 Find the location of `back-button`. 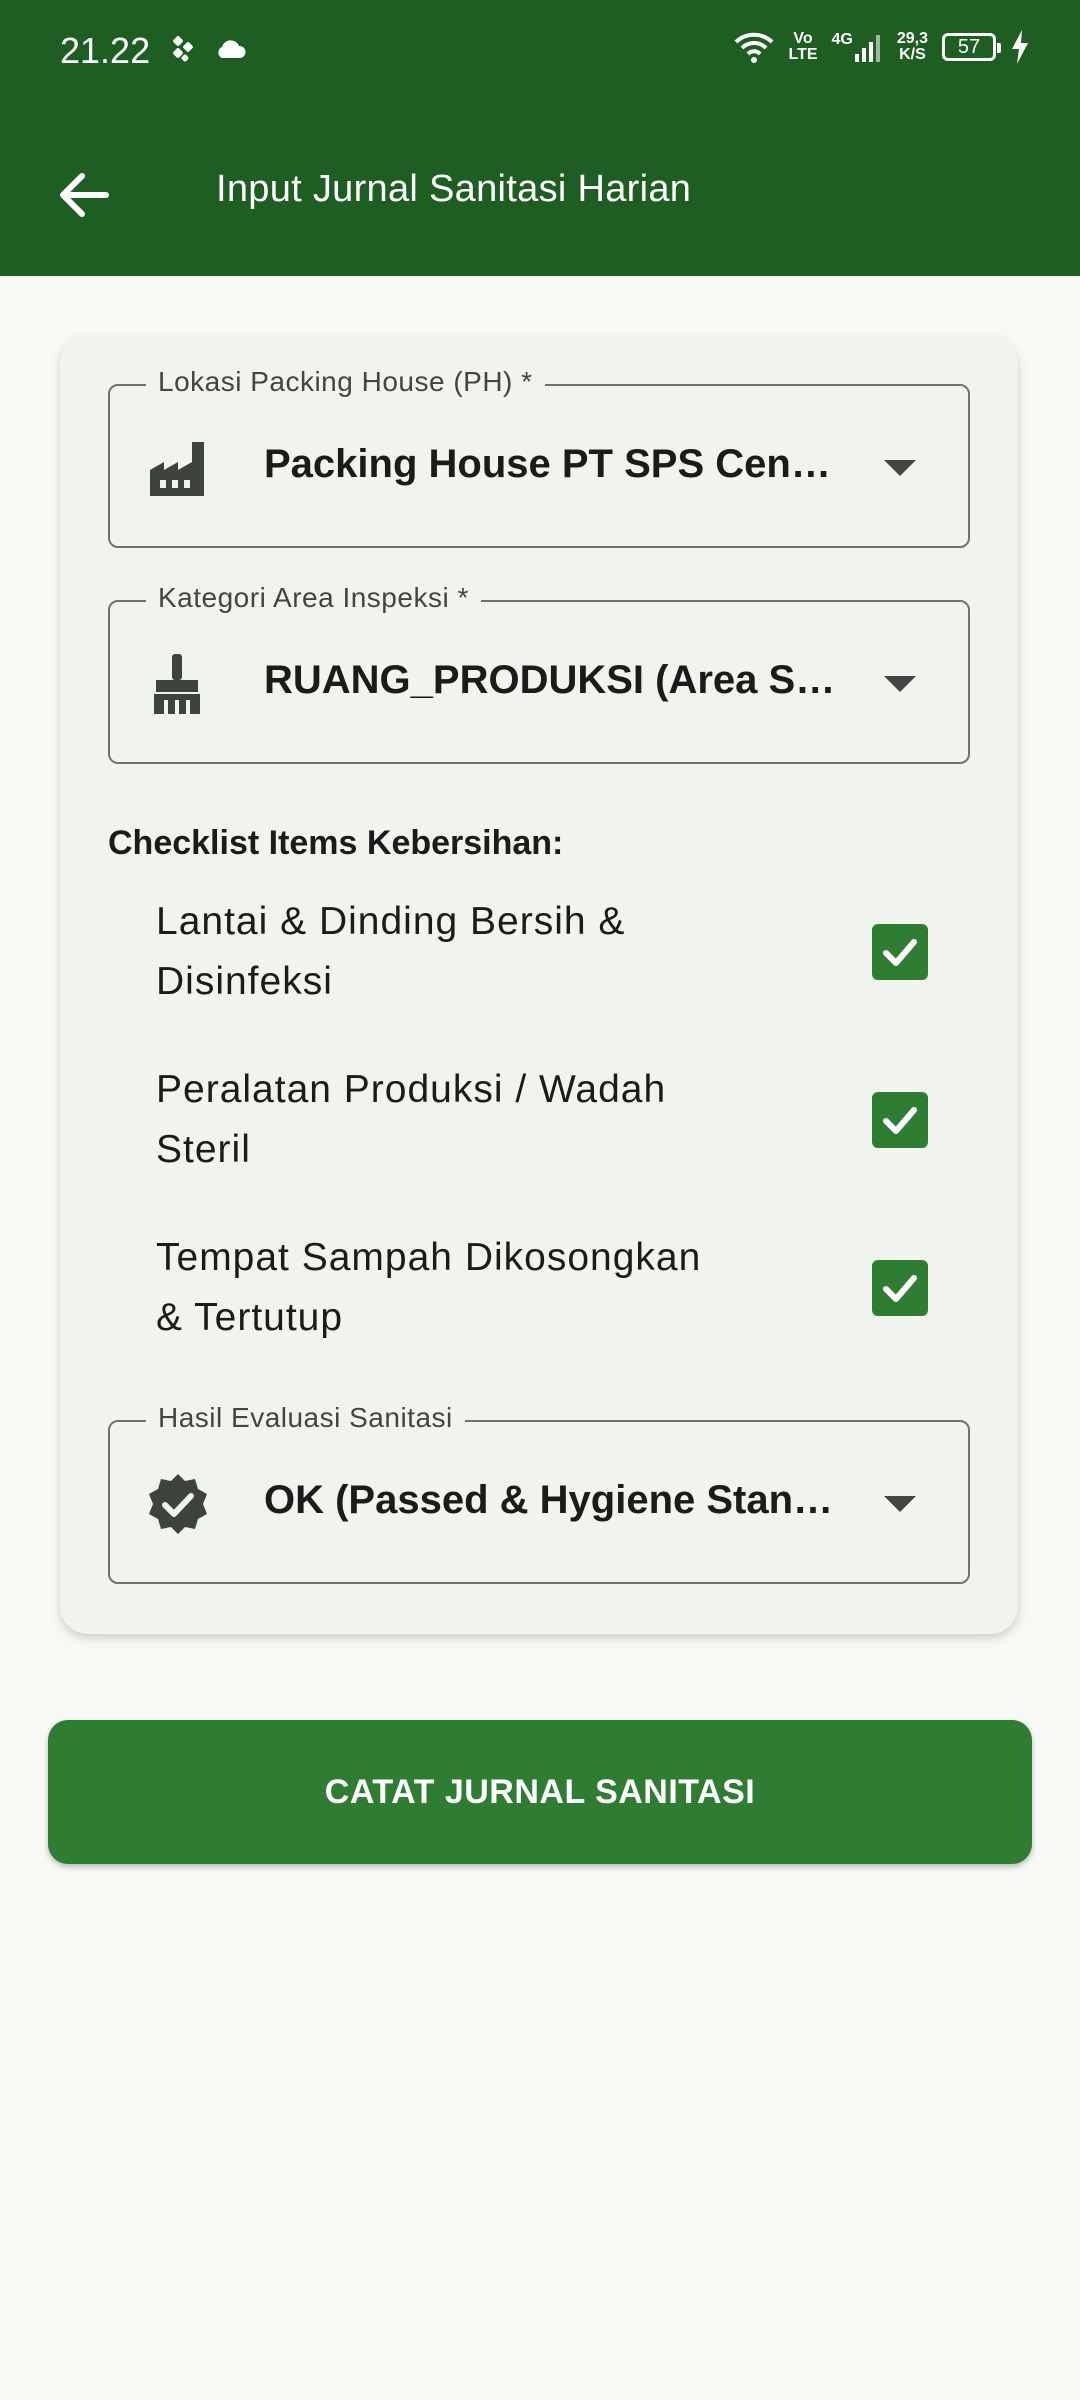

back-button is located at coordinates (85, 195).